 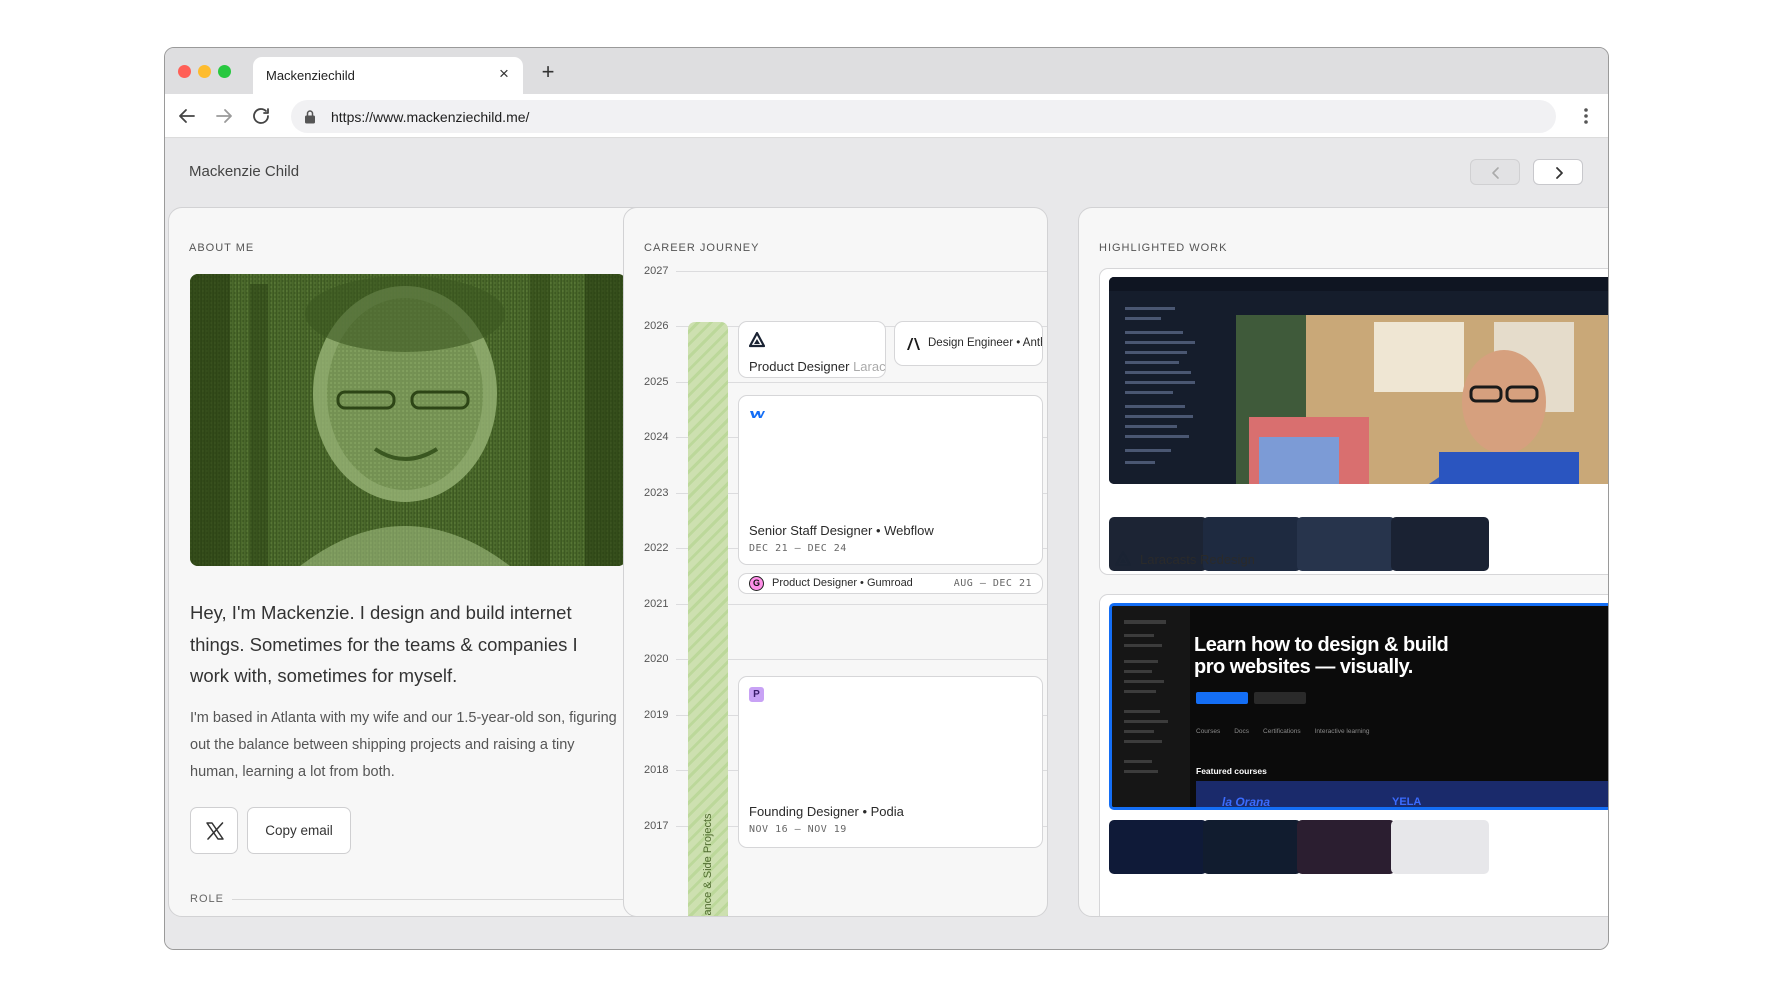 I want to click on close-window-button, so click(x=184, y=71).